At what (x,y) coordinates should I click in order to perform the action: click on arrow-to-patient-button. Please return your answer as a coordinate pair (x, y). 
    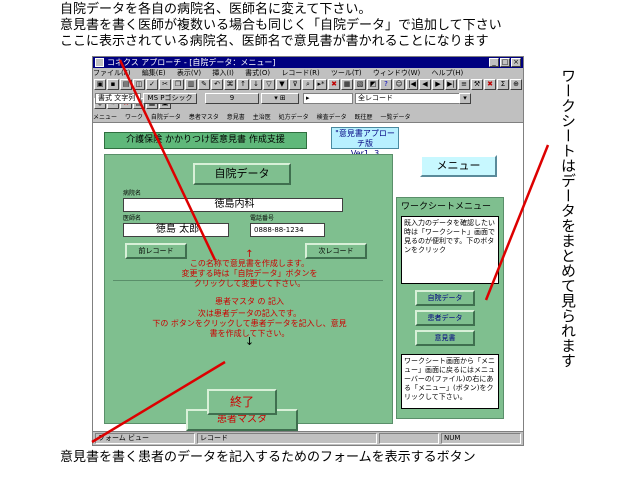
    Looking at the image, I should click on (158, 402).